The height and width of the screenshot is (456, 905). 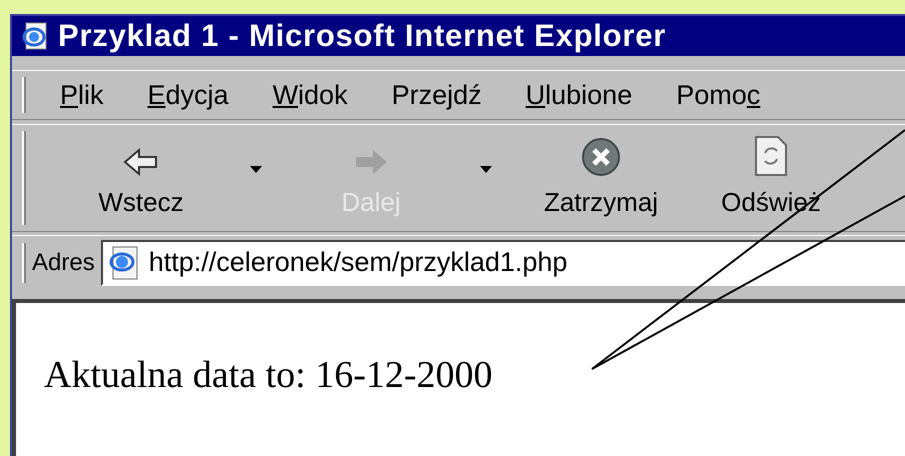 What do you see at coordinates (63, 263) in the screenshot?
I see `address-label: Adres` at bounding box center [63, 263].